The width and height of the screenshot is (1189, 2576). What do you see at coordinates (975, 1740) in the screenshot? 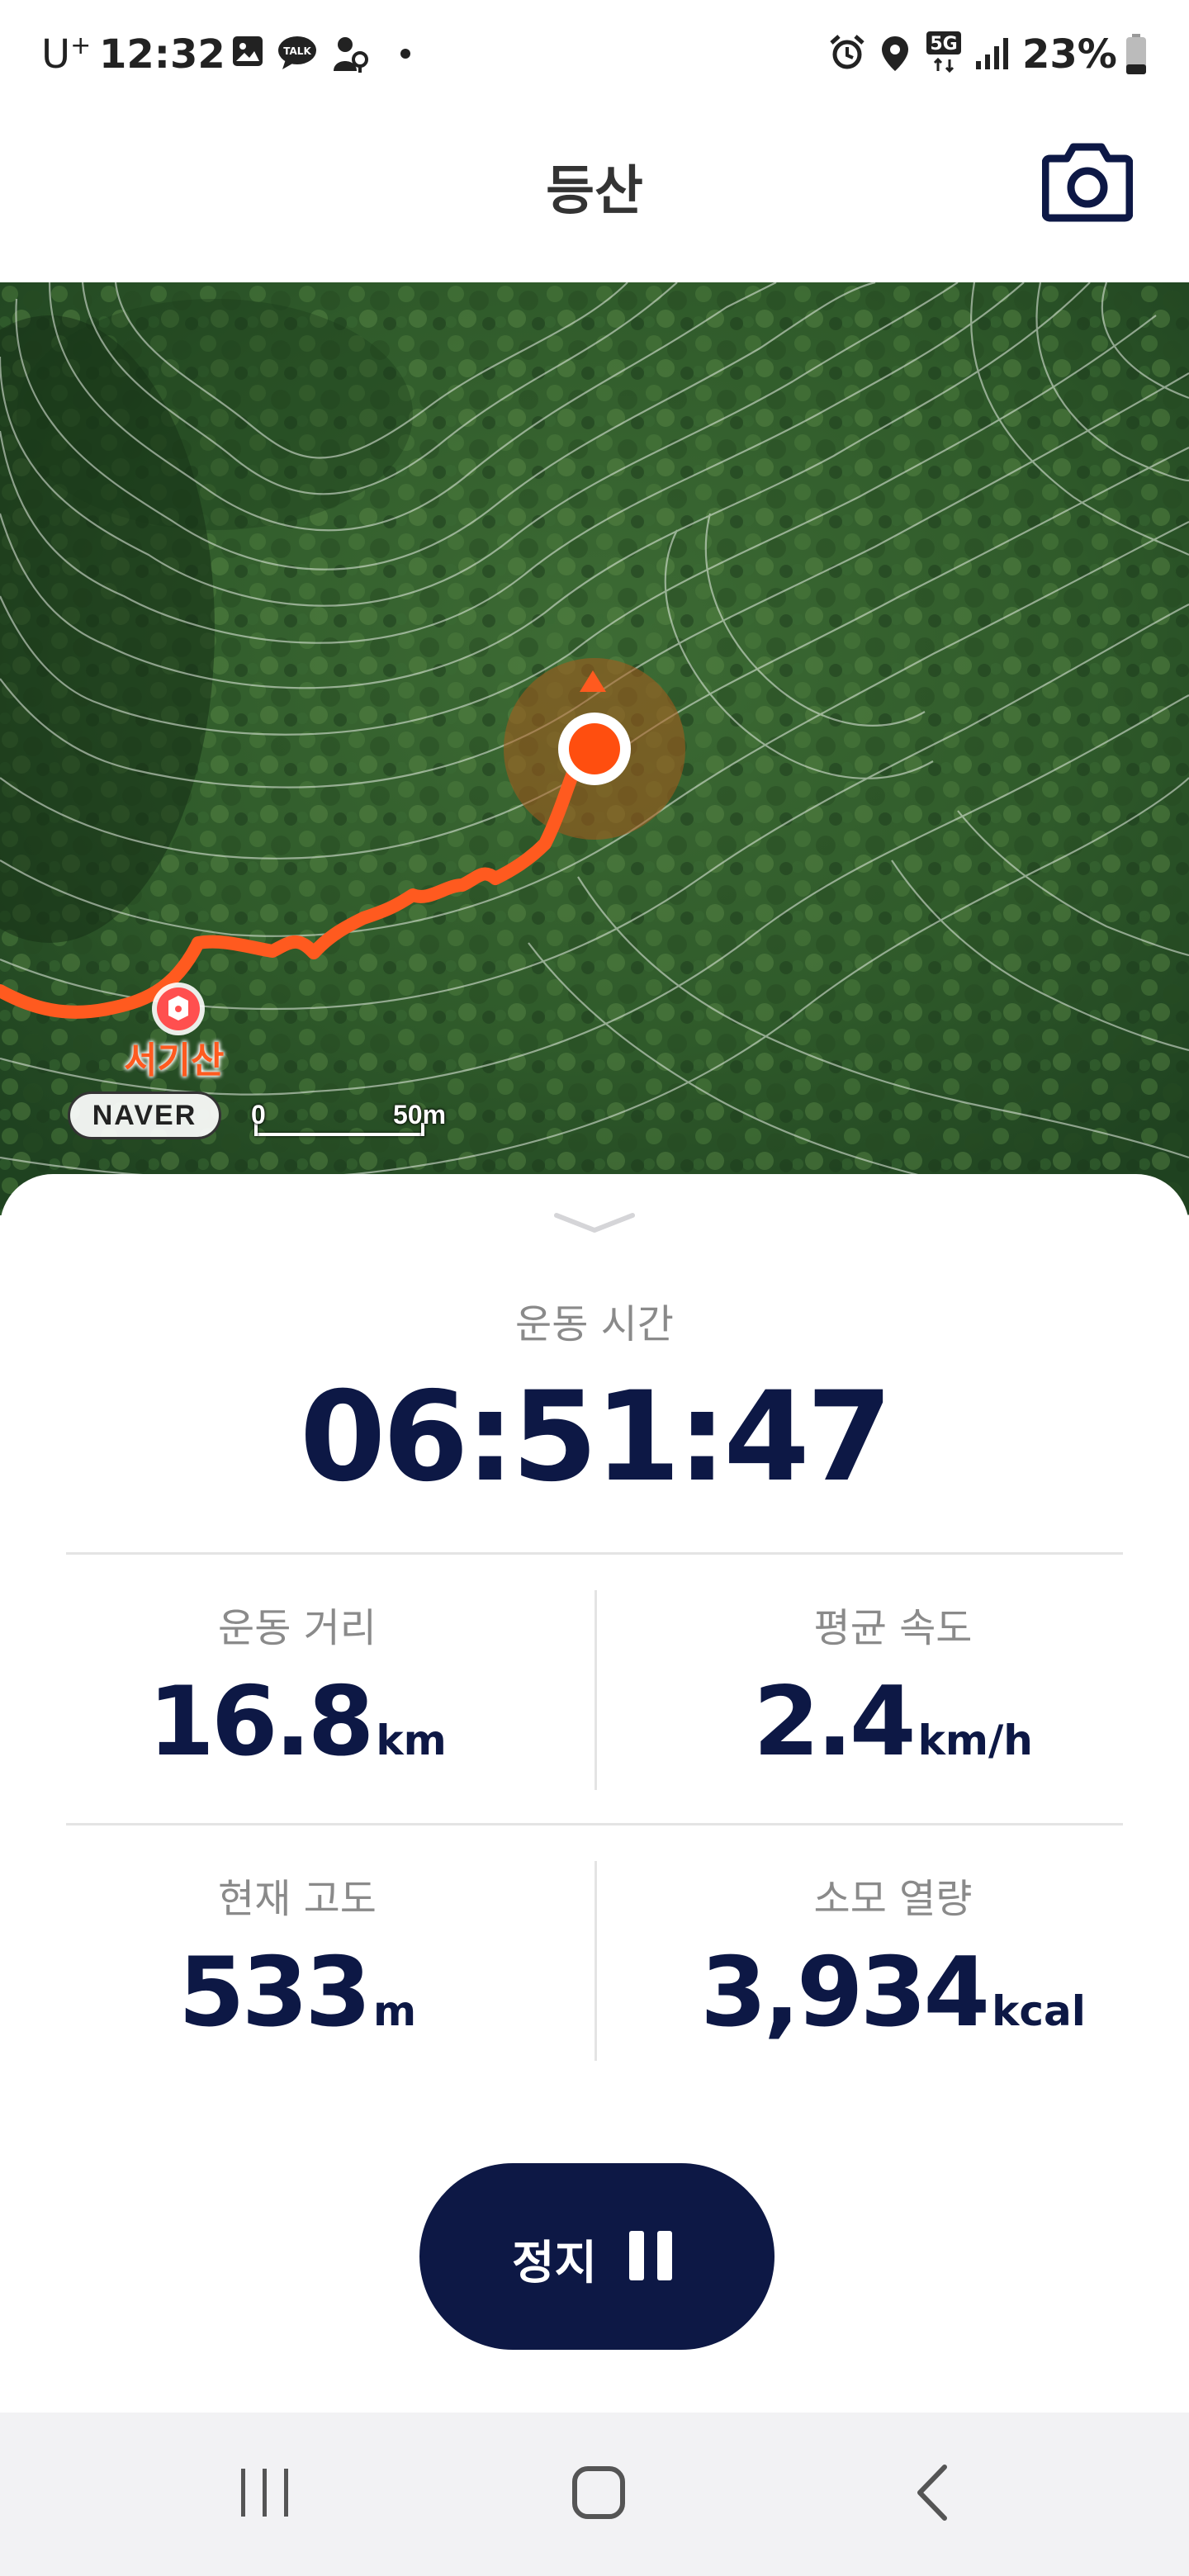
I see `speed-unit: km/h` at bounding box center [975, 1740].